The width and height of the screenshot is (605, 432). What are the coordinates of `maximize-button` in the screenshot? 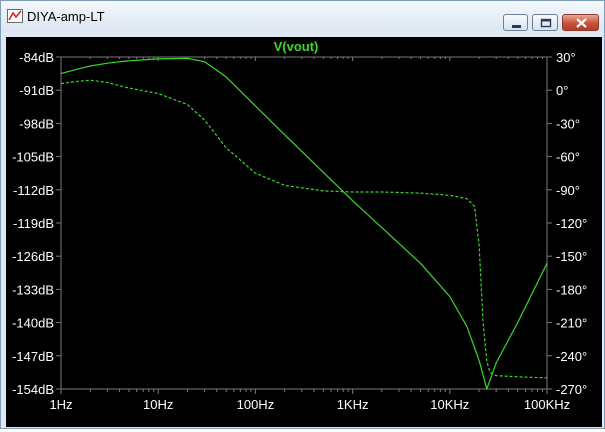 It's located at (545, 22).